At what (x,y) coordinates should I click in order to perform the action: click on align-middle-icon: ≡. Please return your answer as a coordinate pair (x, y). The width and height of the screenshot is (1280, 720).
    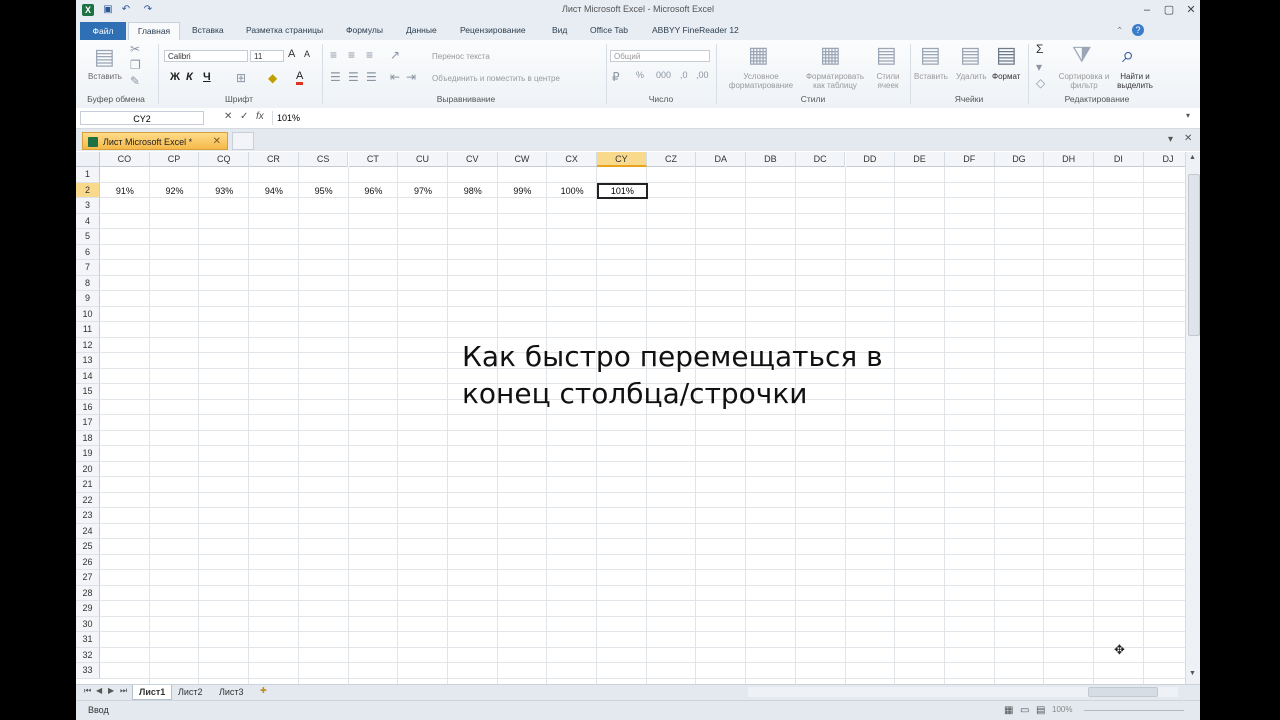
    Looking at the image, I should click on (351, 55).